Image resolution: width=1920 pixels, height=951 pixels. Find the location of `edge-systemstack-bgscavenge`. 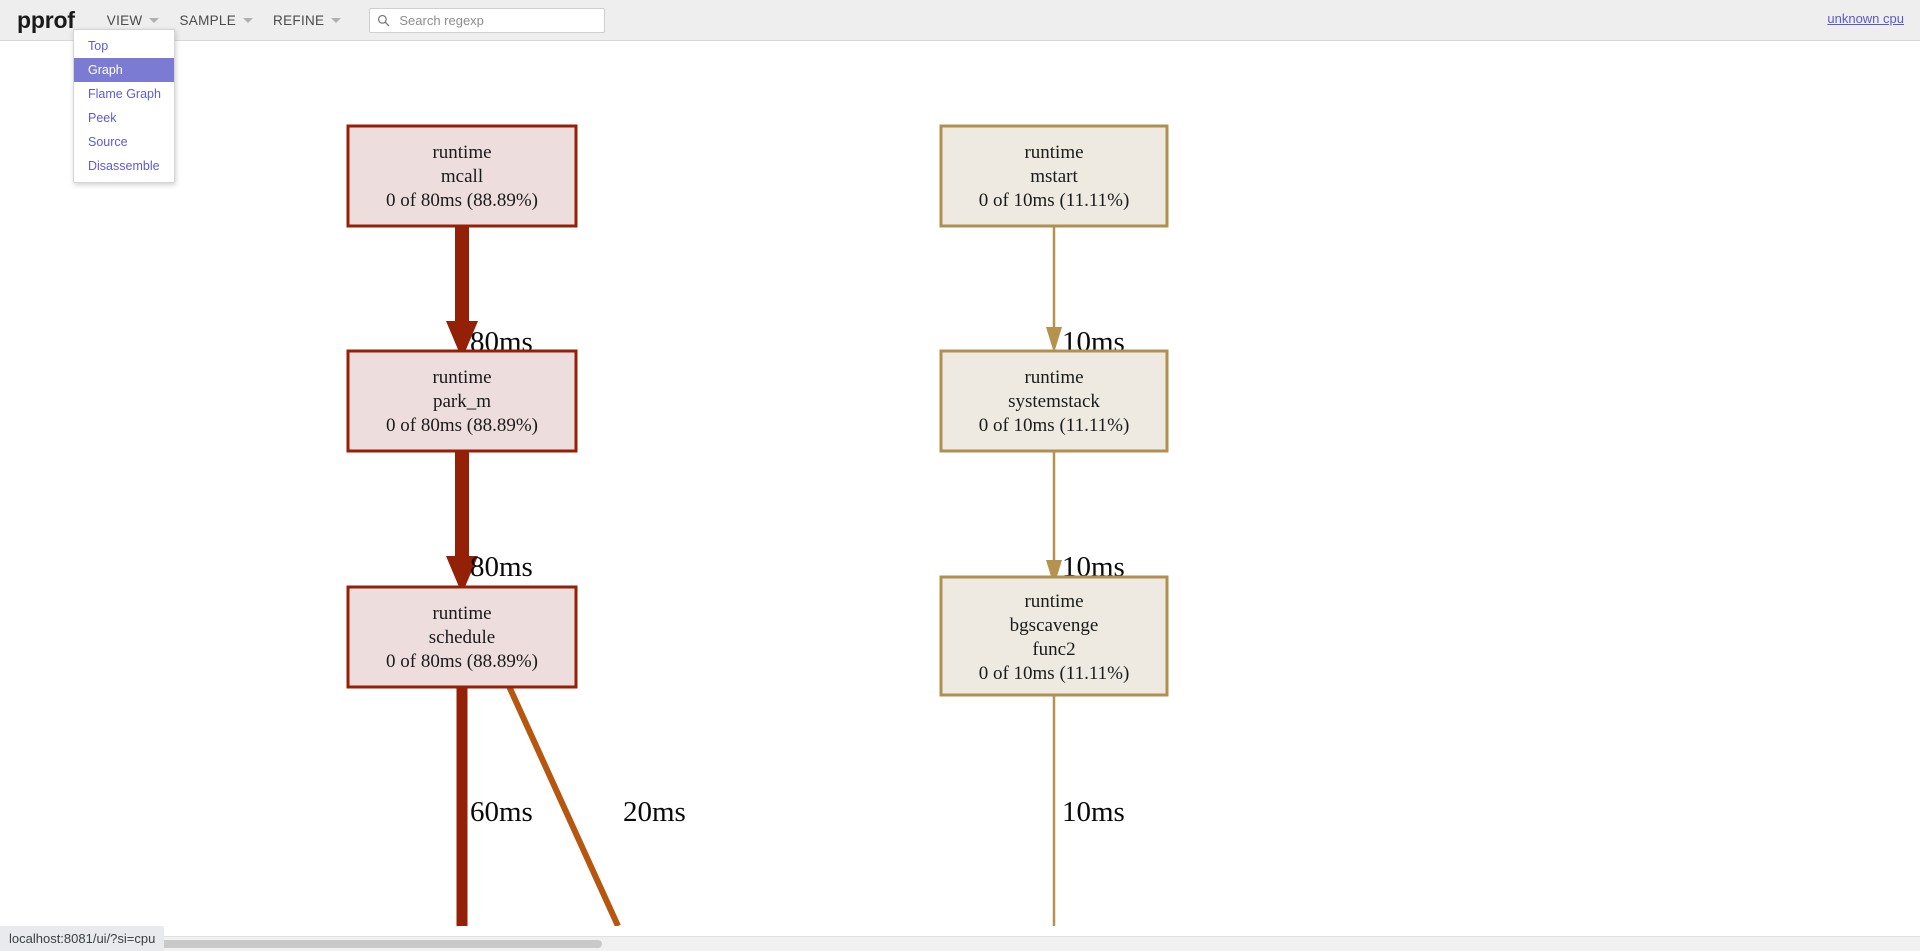

edge-systemstack-bgscavenge is located at coordinates (1054, 518).